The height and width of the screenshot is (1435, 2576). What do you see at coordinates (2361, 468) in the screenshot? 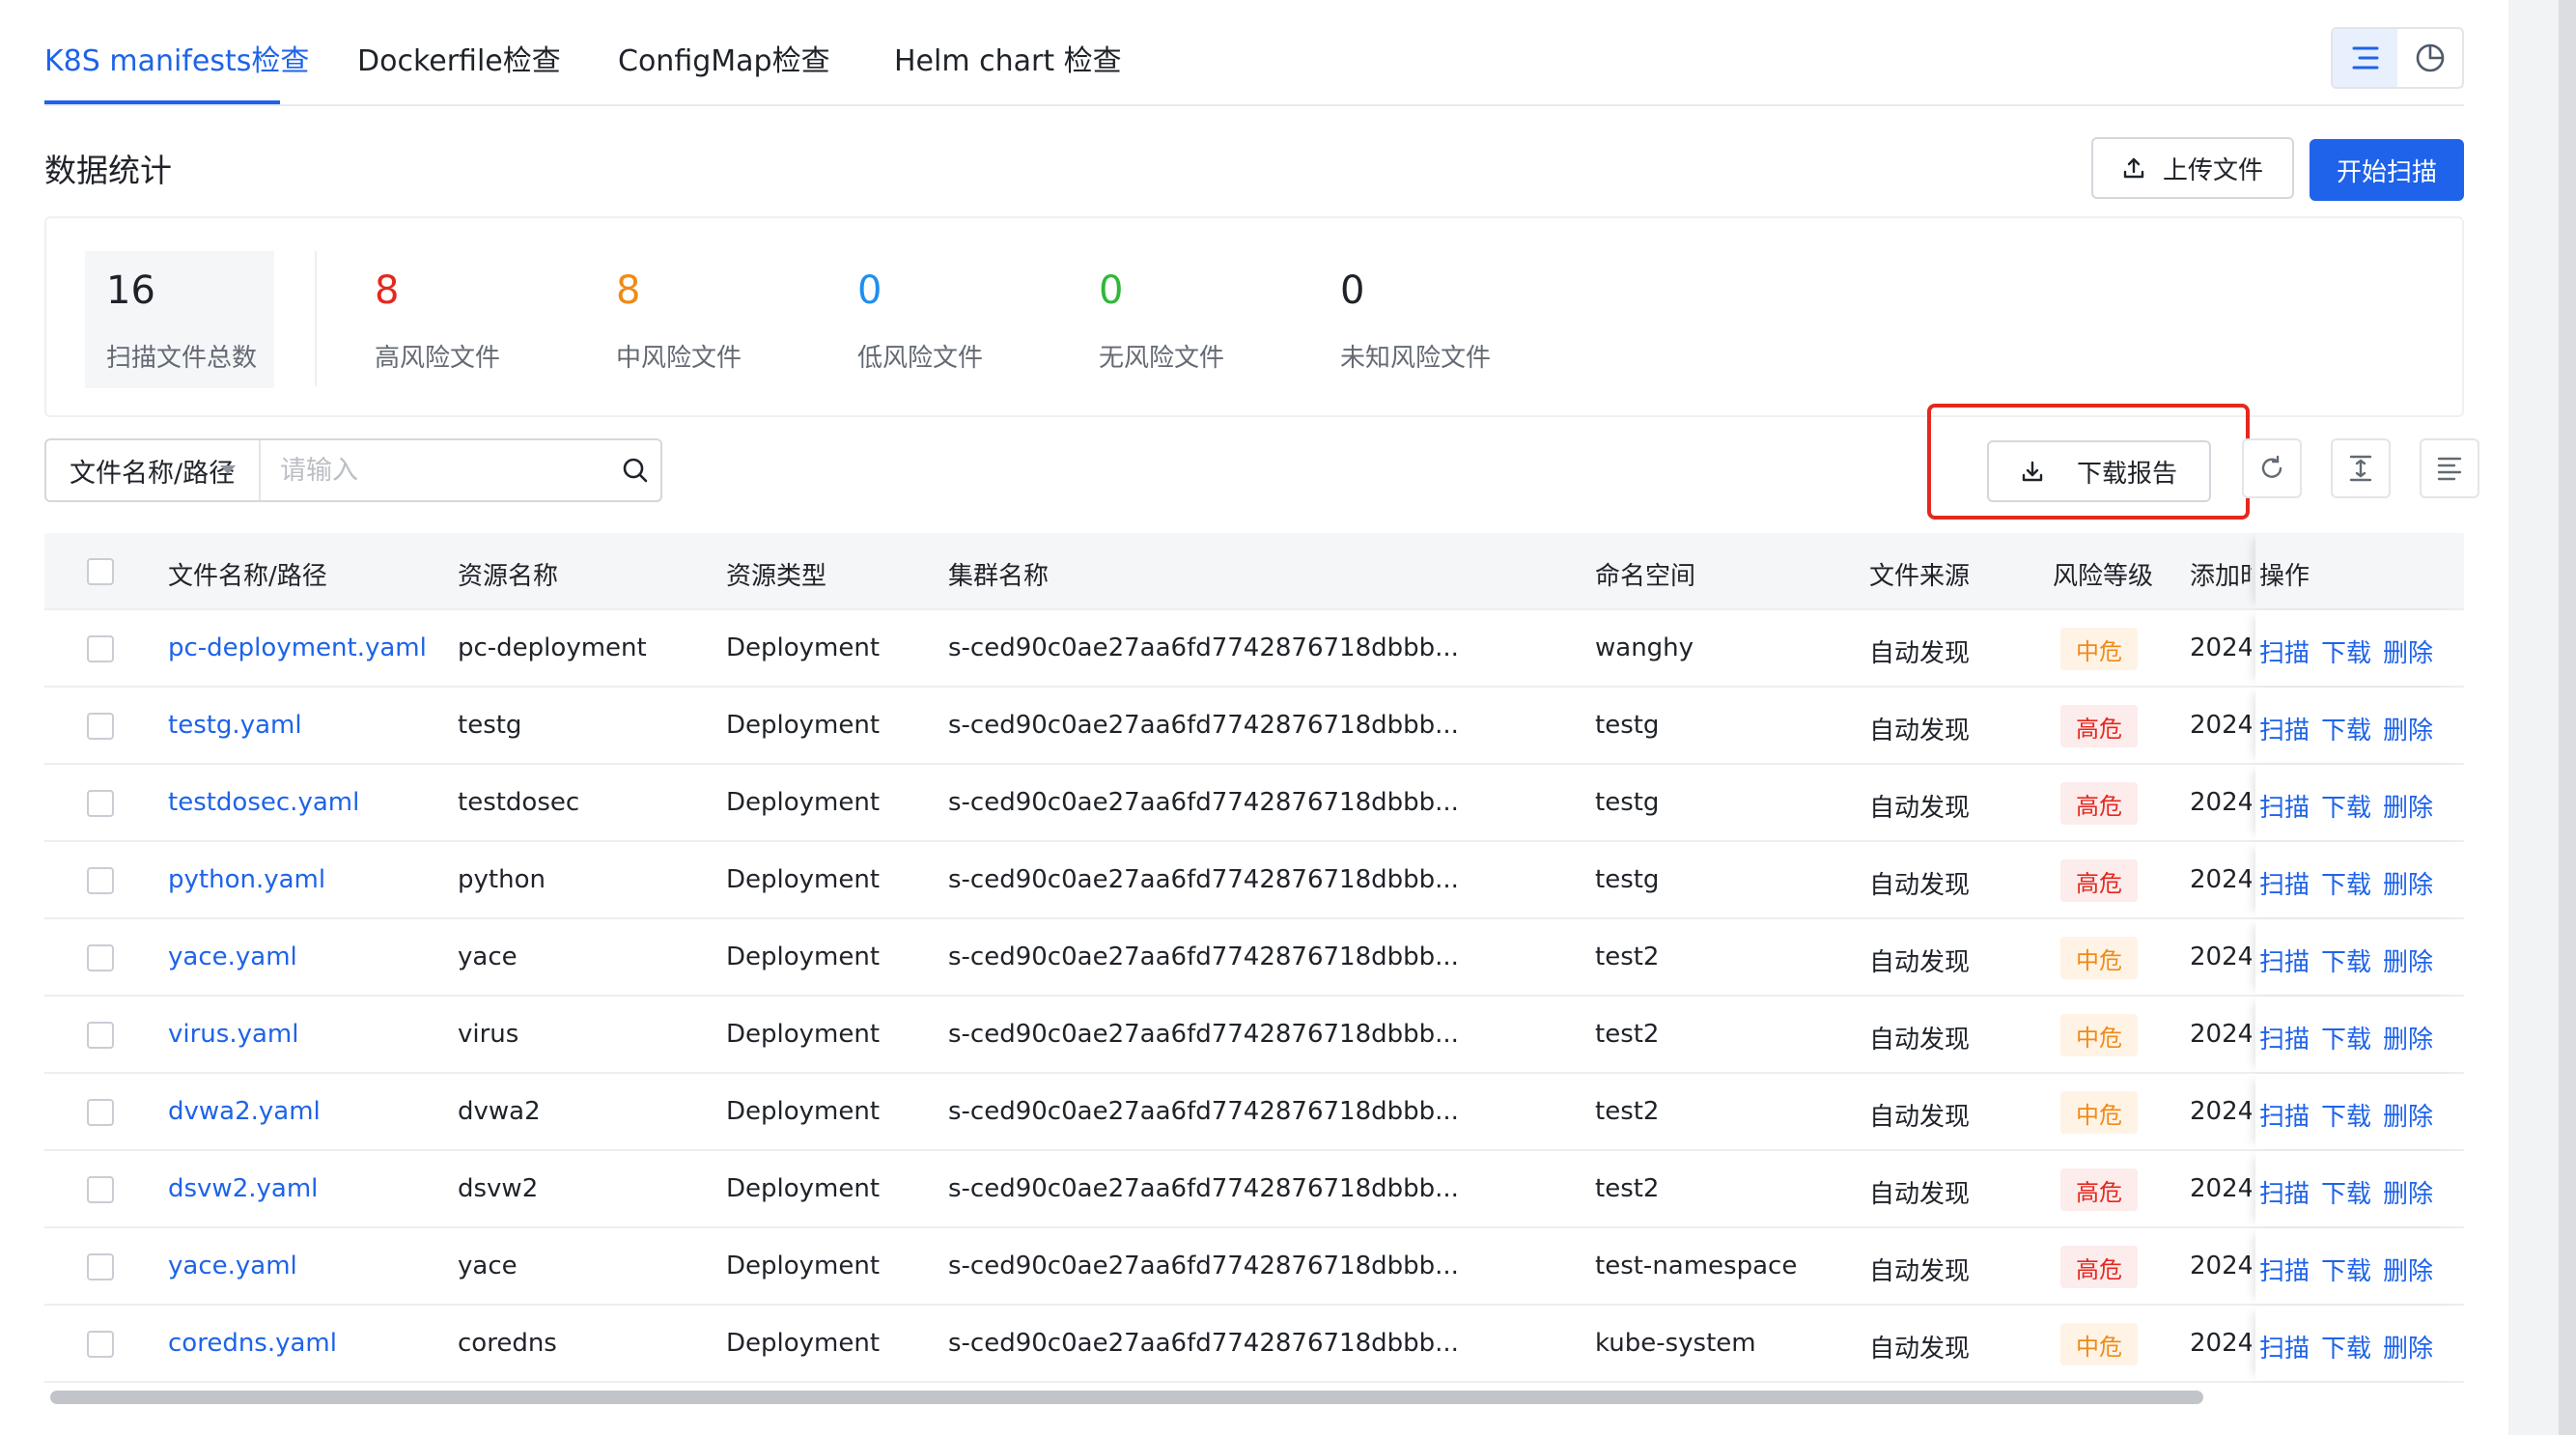
I see `density-button` at bounding box center [2361, 468].